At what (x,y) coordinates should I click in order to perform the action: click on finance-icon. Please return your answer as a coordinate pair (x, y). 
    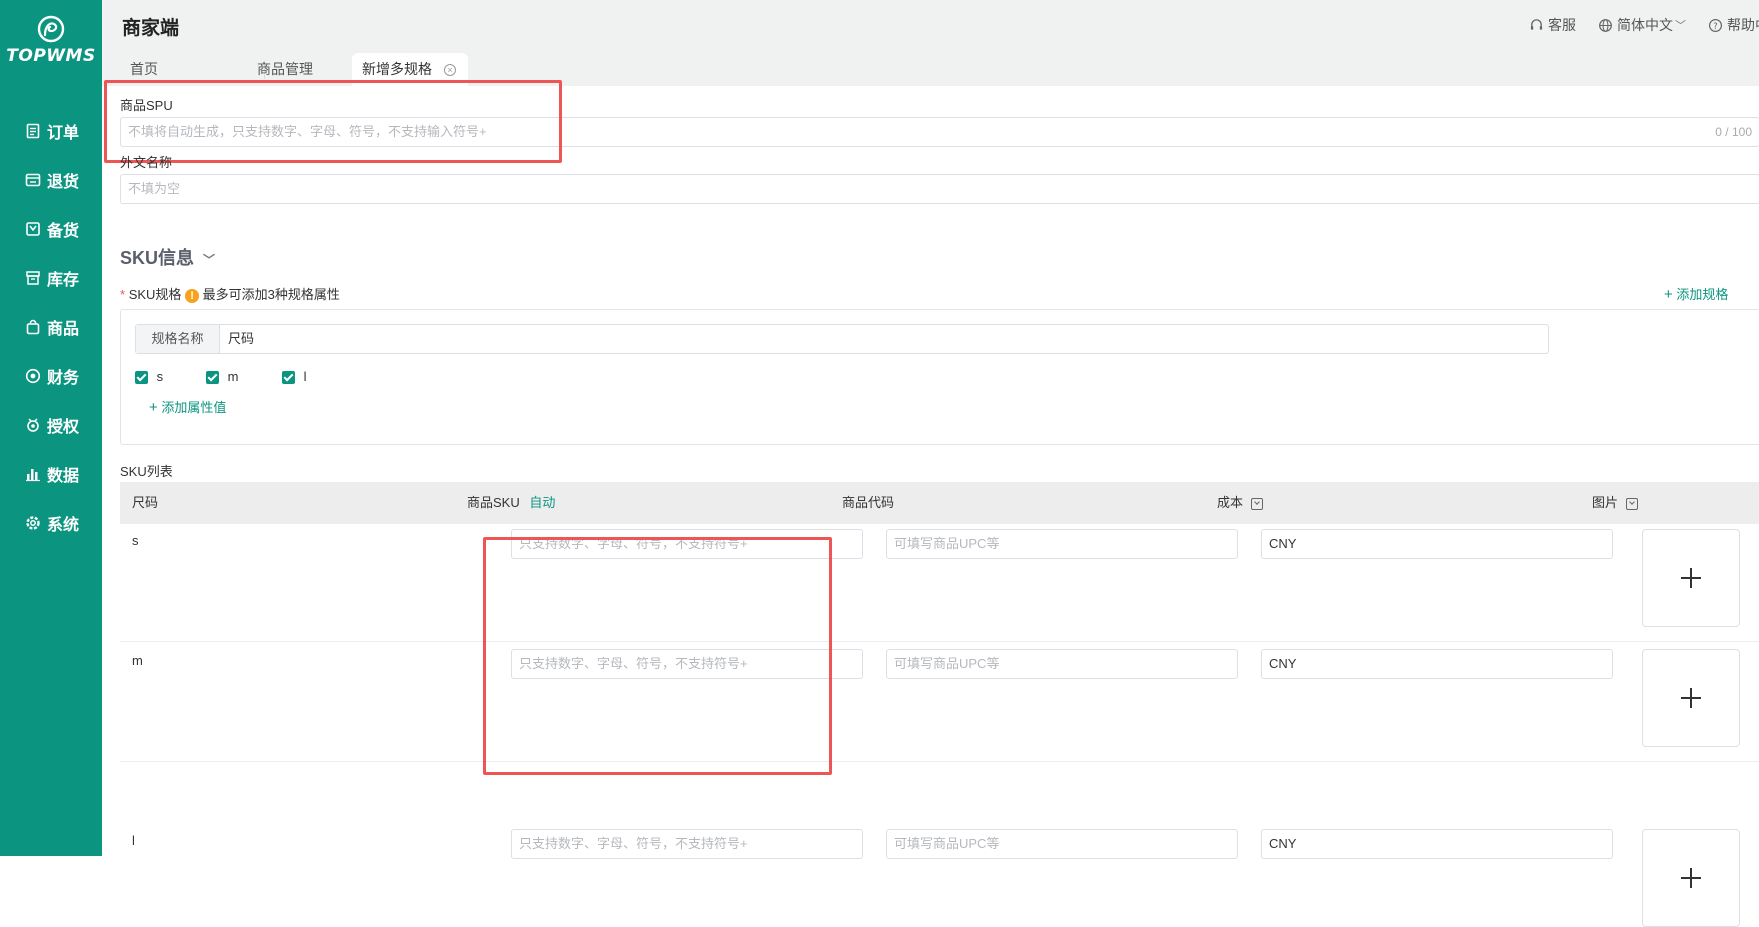
    Looking at the image, I should click on (33, 376).